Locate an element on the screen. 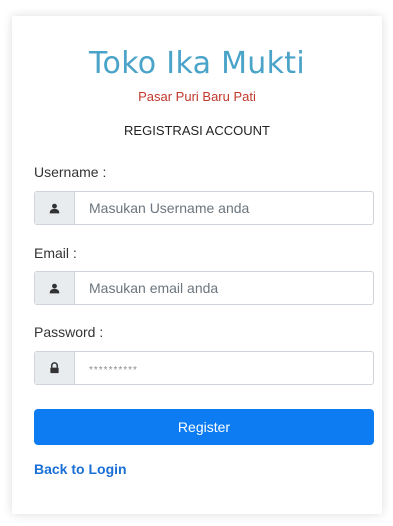 The image size is (393, 526). email-input-group is located at coordinates (204, 288).